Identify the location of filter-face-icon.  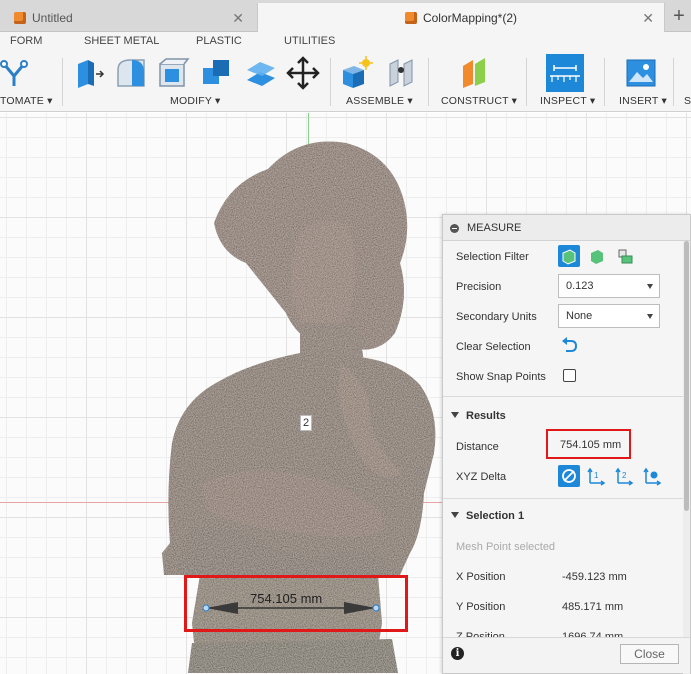
(597, 256).